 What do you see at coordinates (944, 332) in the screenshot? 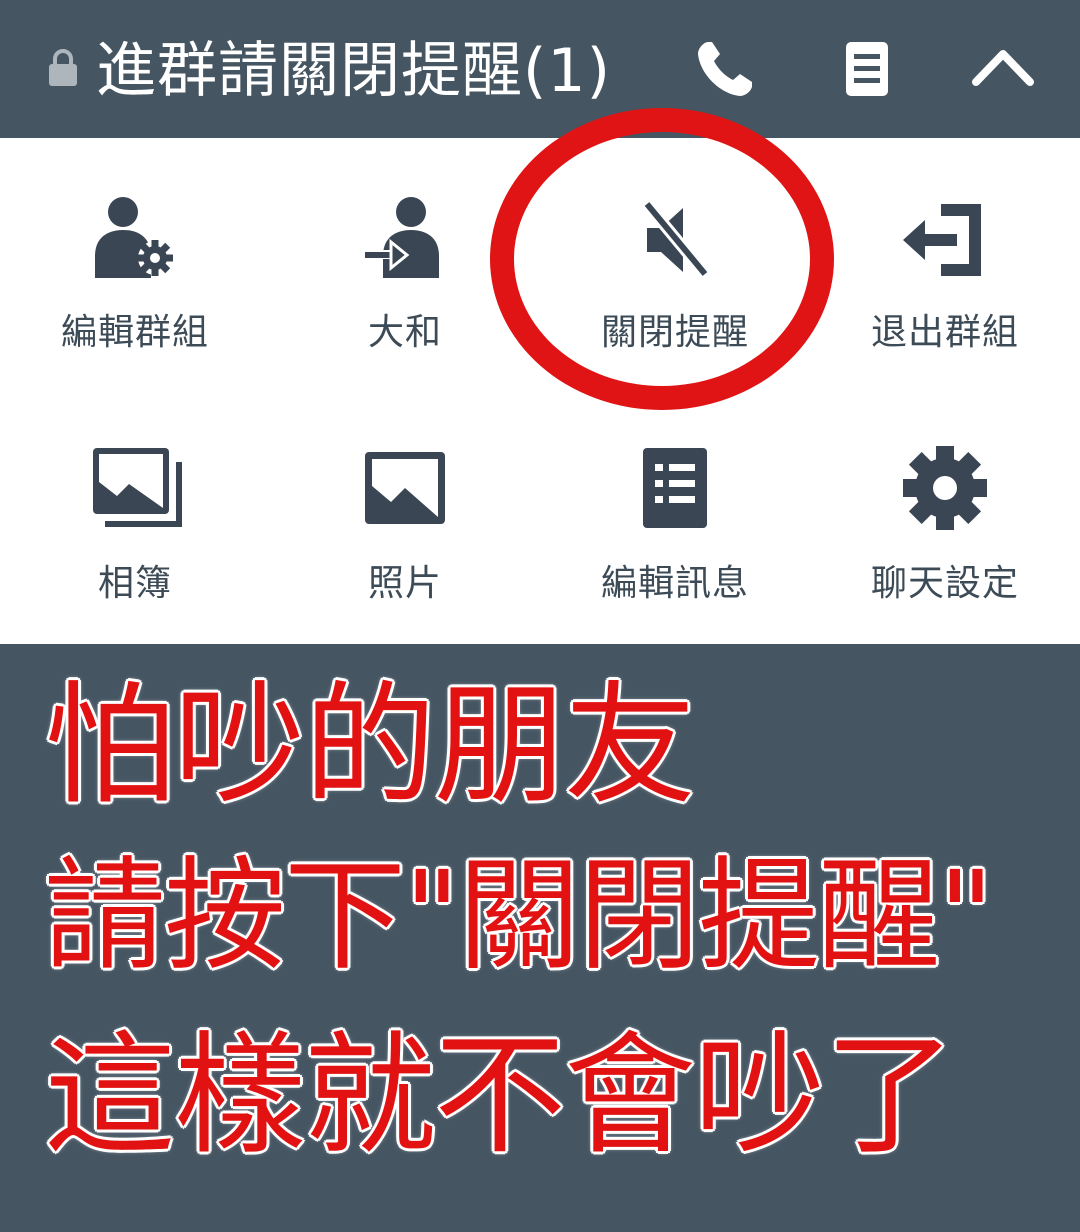
I see `menu-item-label: 退出群組` at bounding box center [944, 332].